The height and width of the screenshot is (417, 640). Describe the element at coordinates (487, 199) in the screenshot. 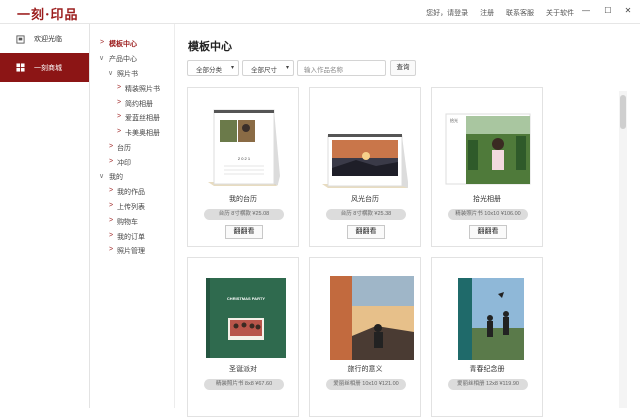

I see `card-title: 拾光相册` at that location.